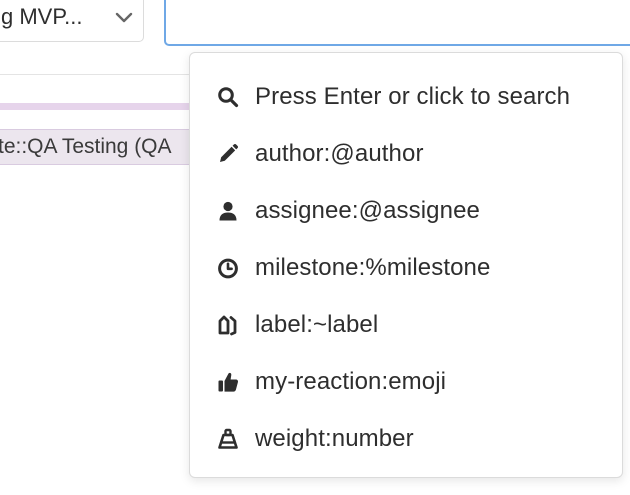 This screenshot has height=495, width=630. I want to click on menu-item-label: my-reaction:emoji, so click(351, 381).